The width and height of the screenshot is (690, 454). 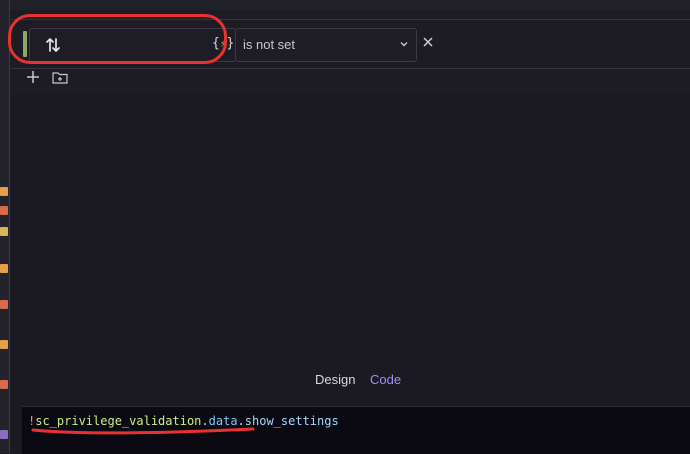 What do you see at coordinates (335, 379) in the screenshot?
I see `tab-design: Design` at bounding box center [335, 379].